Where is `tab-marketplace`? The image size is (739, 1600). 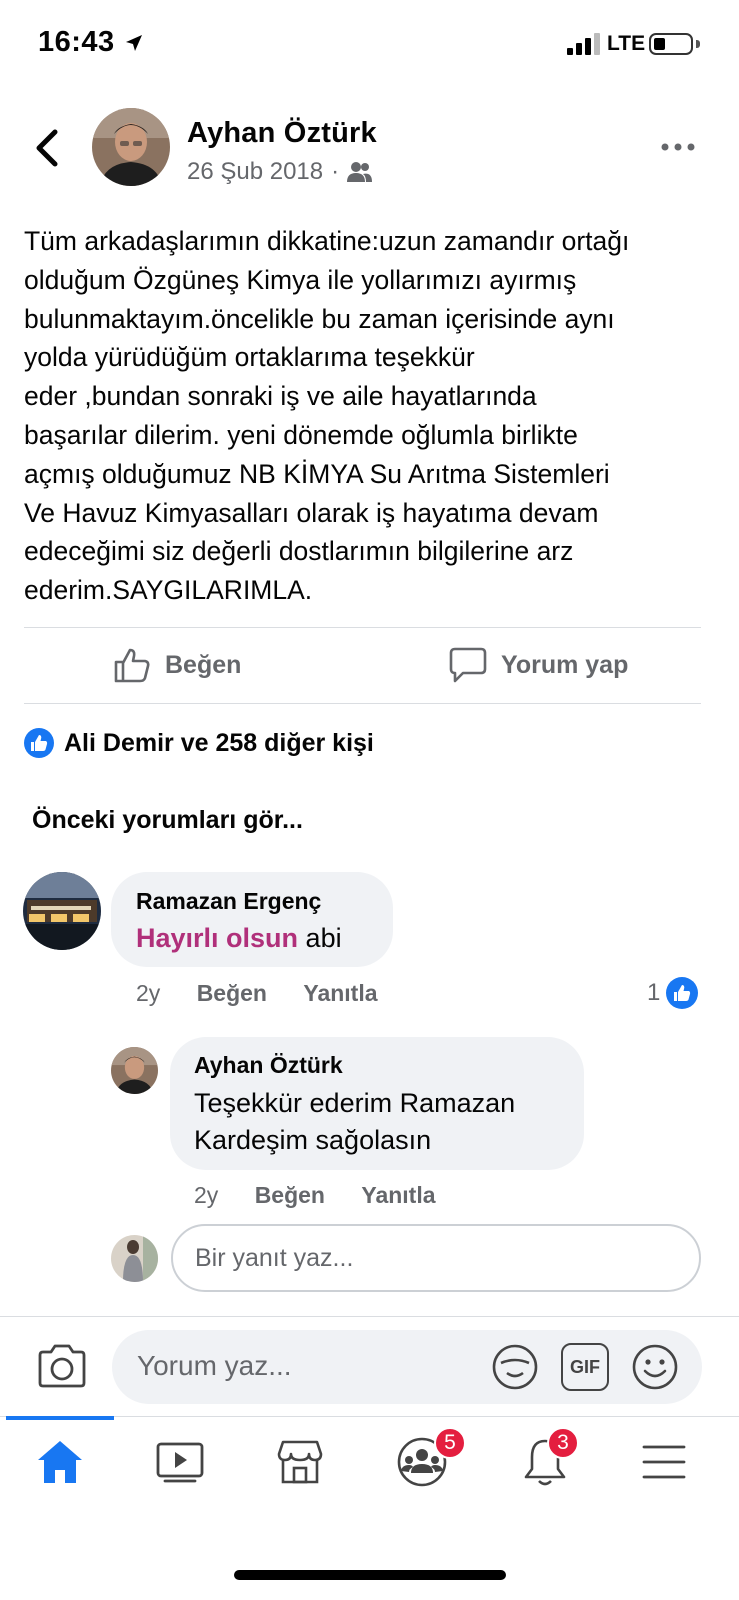 tab-marketplace is located at coordinates (300, 1462).